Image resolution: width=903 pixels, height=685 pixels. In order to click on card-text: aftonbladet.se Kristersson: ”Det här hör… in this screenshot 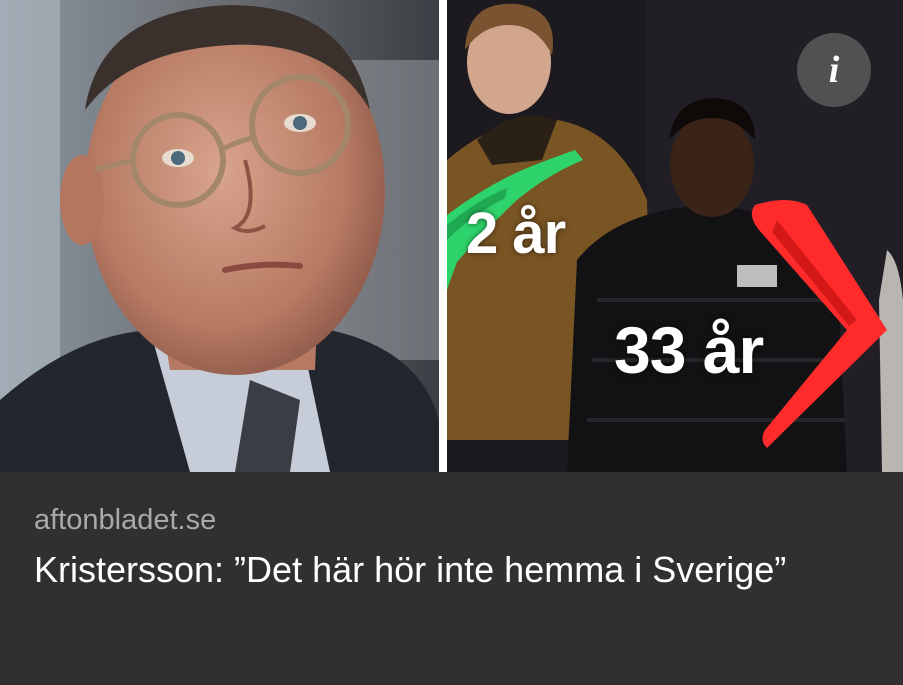, I will do `click(454, 546)`.